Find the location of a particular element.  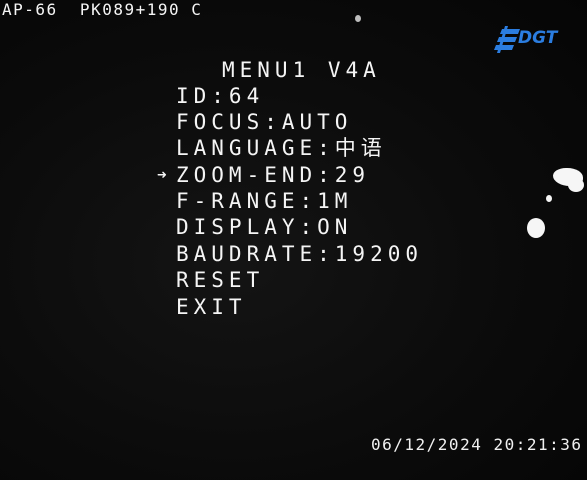

timestamp: 06/12/2024 20:21:36 is located at coordinates (477, 444).